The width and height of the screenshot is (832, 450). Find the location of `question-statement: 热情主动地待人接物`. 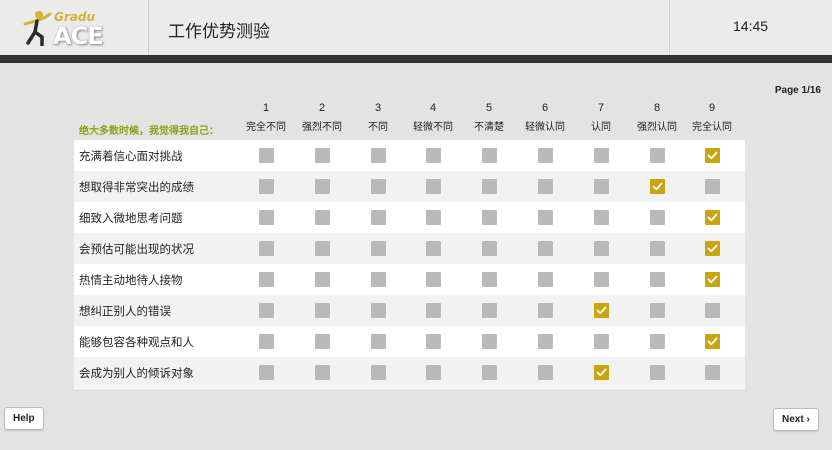

question-statement: 热情主动地待人接物 is located at coordinates (131, 280).